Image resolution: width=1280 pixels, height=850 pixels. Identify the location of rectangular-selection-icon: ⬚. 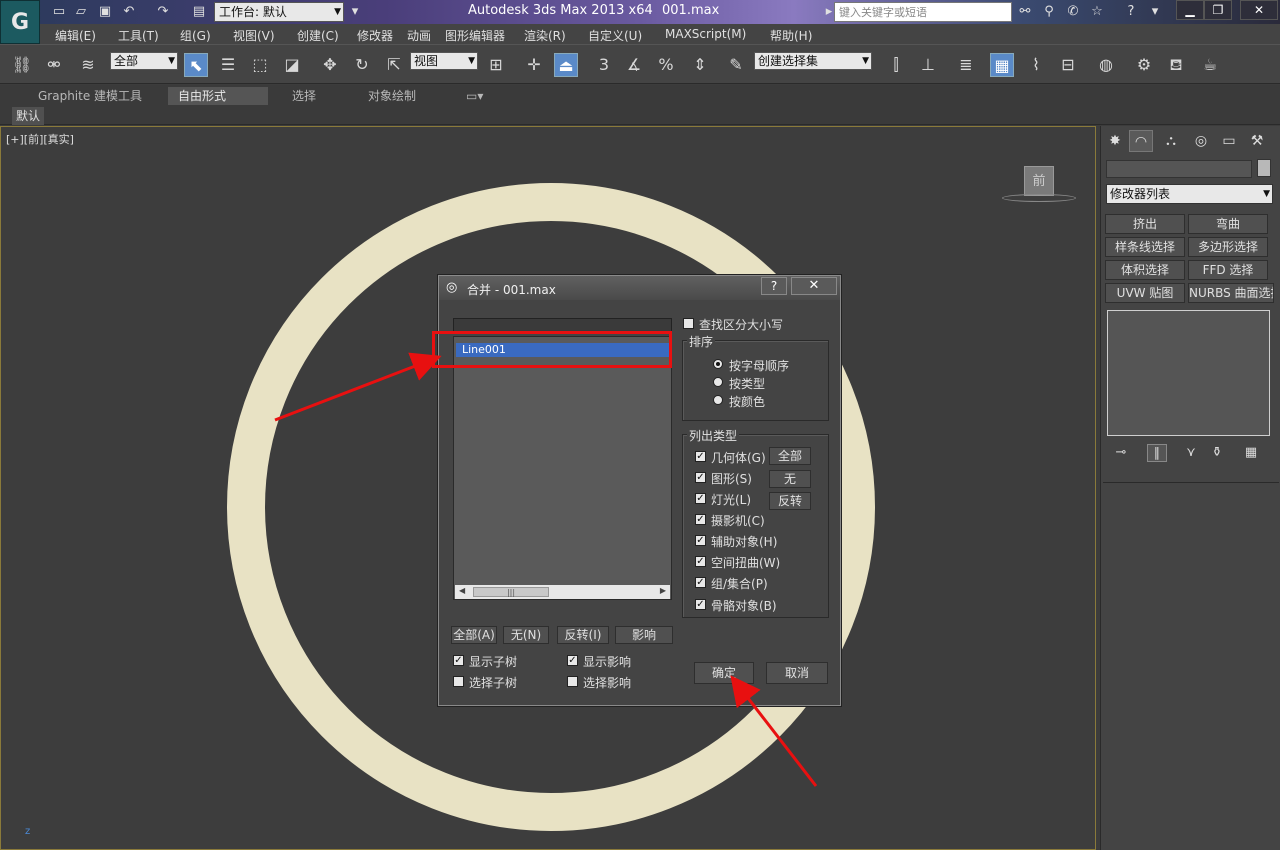
(260, 65).